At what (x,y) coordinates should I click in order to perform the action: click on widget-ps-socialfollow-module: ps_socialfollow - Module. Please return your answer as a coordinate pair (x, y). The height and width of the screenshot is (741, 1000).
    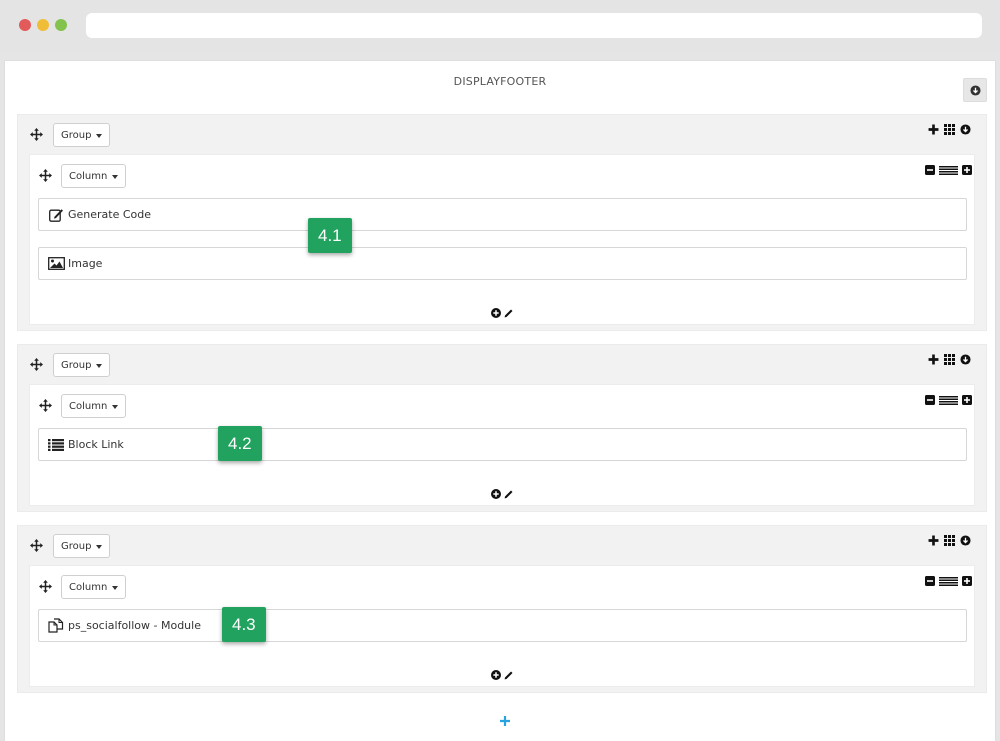
    Looking at the image, I should click on (502, 625).